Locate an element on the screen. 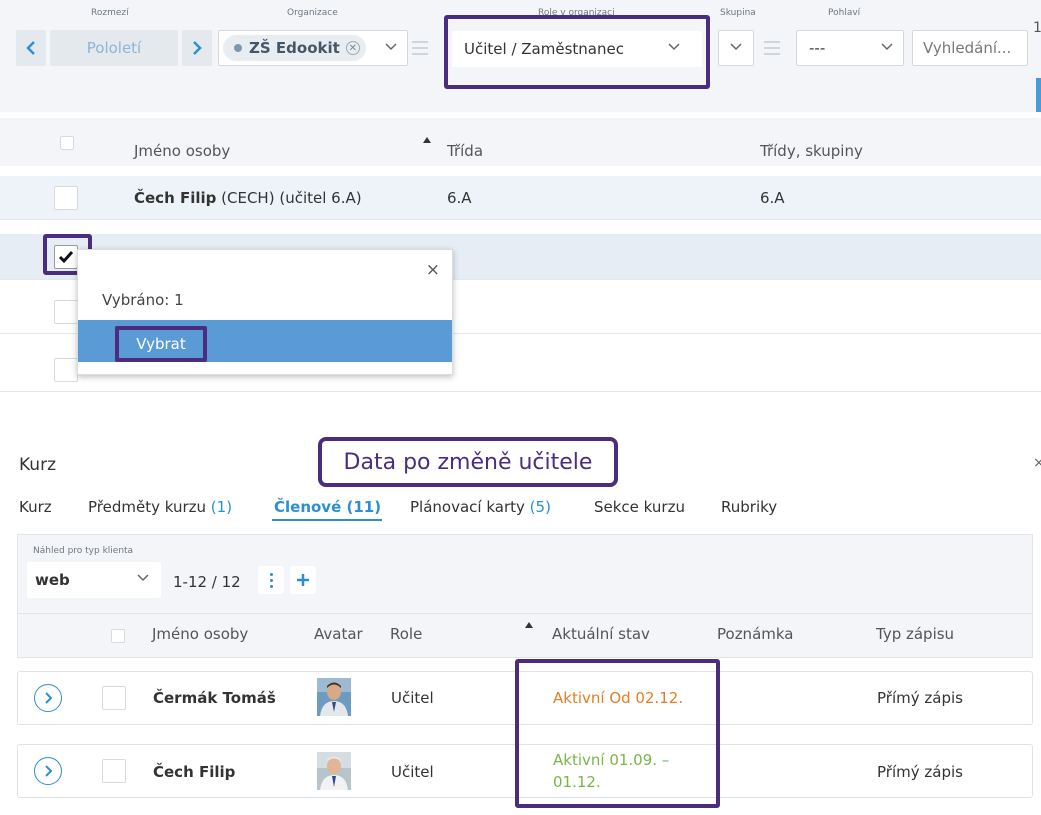 The width and height of the screenshot is (1041, 815). active-tab-underline is located at coordinates (327, 520).